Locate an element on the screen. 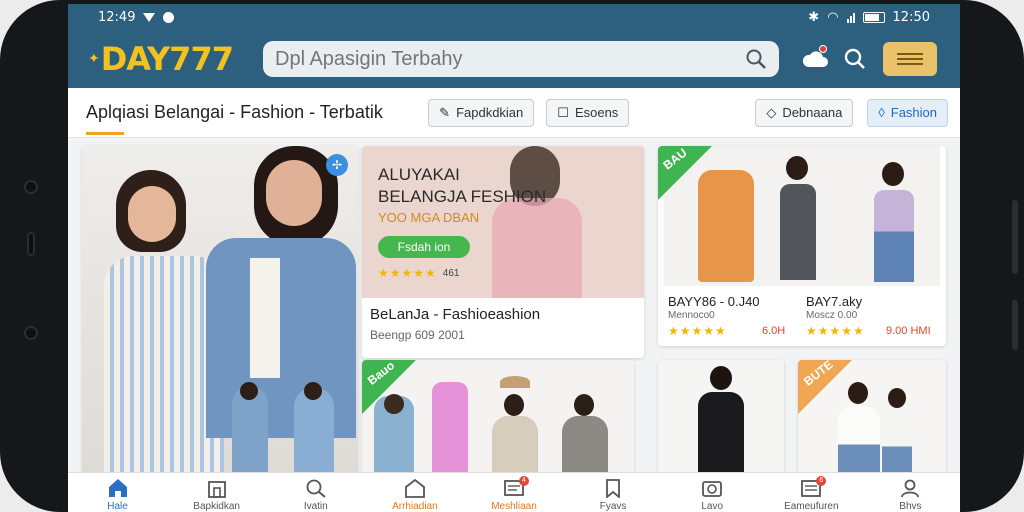 This screenshot has width=1024, height=512. product-name-left: BAYY86 - 0.J40 is located at coordinates (714, 301).